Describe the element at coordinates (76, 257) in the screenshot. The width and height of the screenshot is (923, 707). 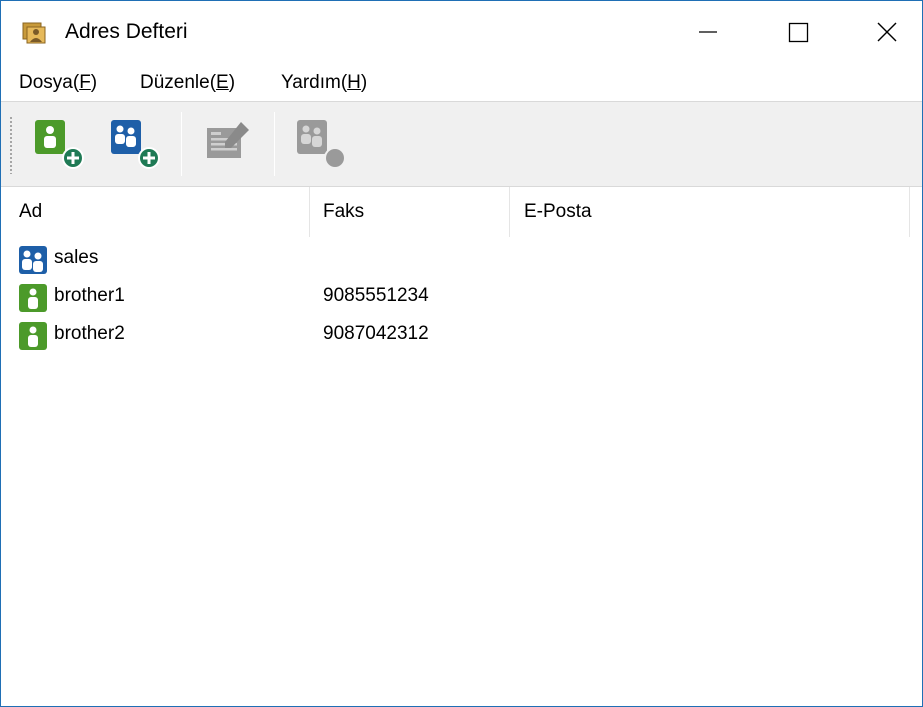
I see `entry-name: sales` at that location.